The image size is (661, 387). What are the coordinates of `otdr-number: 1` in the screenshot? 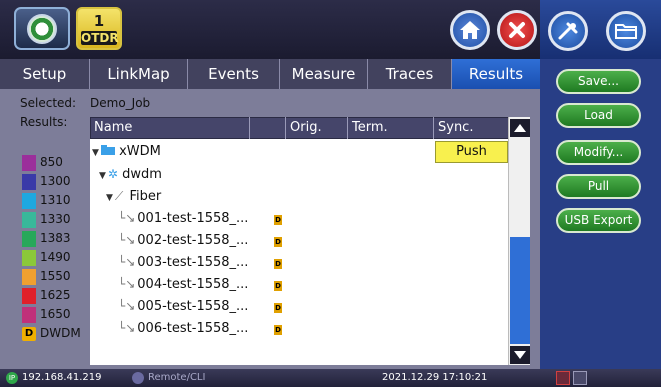 It's located at (99, 21).